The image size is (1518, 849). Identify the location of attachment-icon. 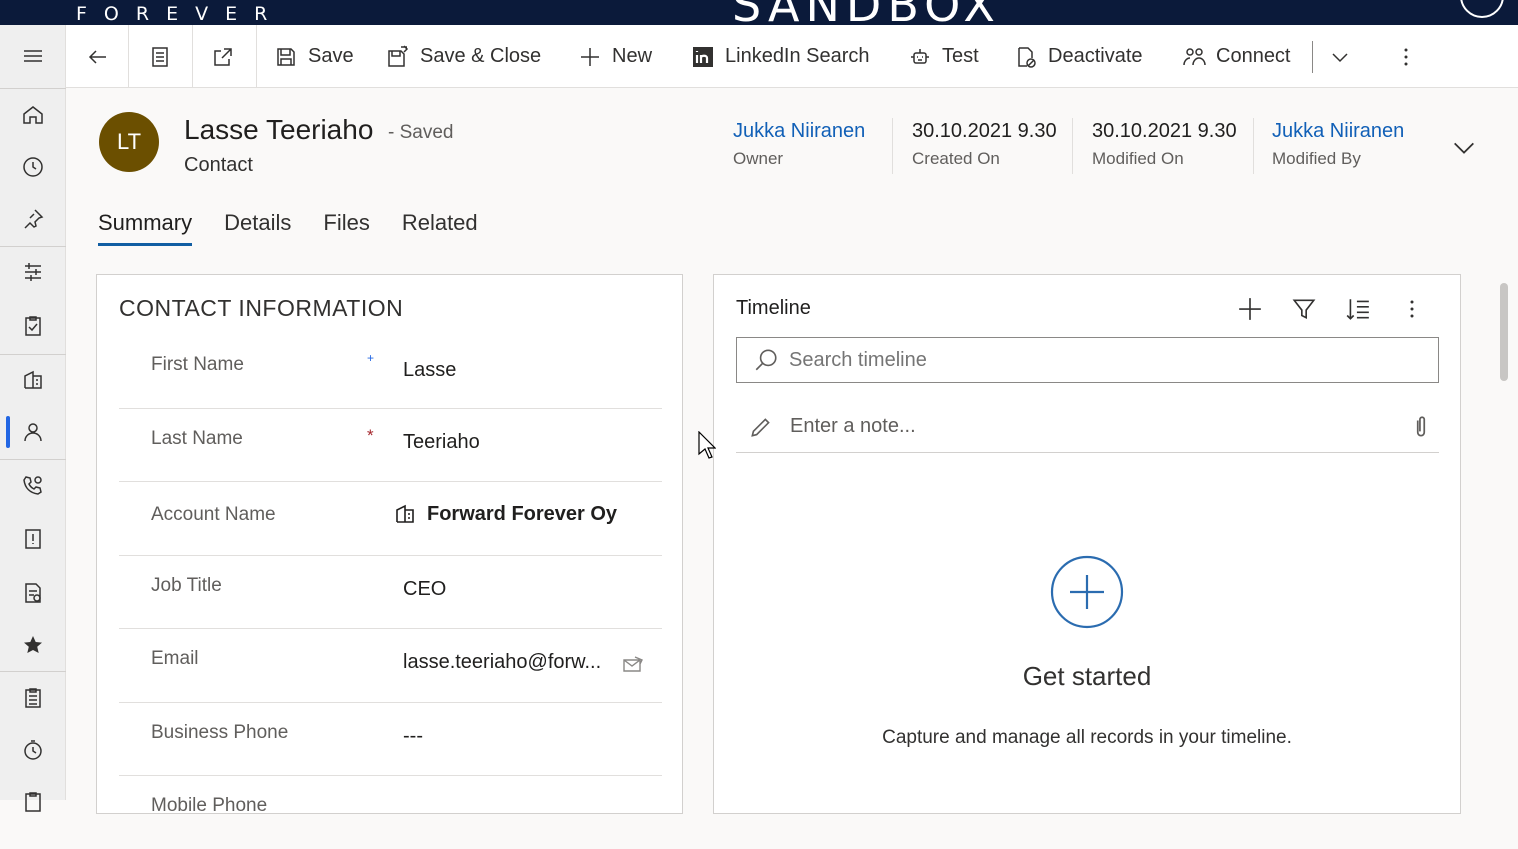
(1421, 425).